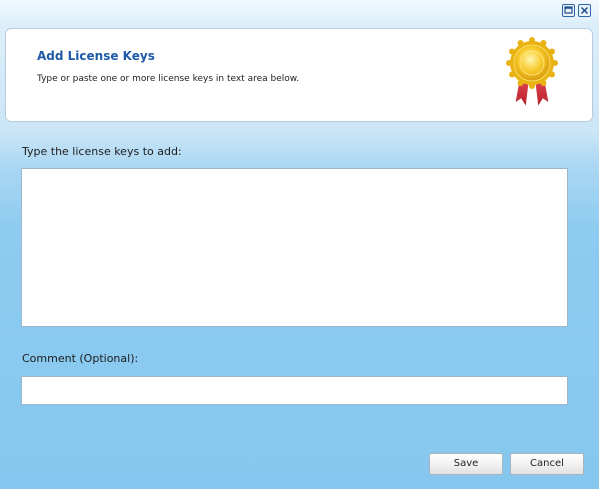 The width and height of the screenshot is (599, 489). What do you see at coordinates (102, 151) in the screenshot?
I see `license-keys-label: Type the license keys to add:` at bounding box center [102, 151].